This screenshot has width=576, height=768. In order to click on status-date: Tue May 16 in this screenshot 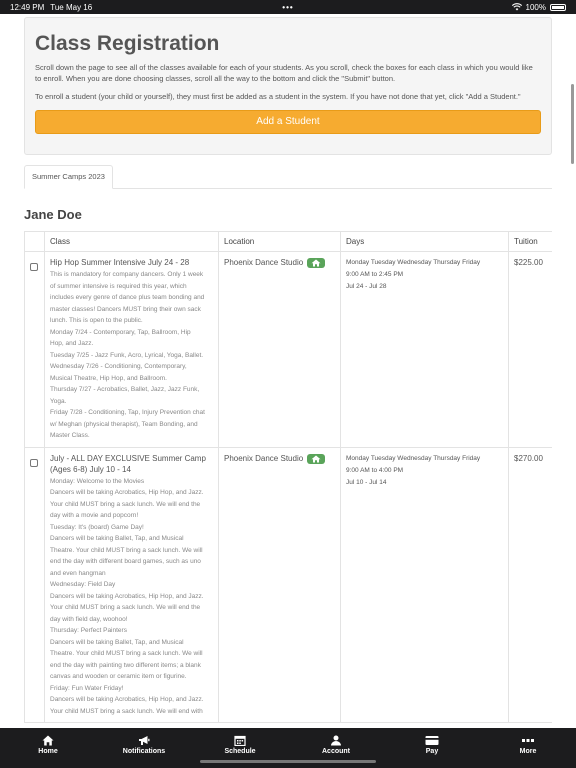, I will do `click(71, 7)`.